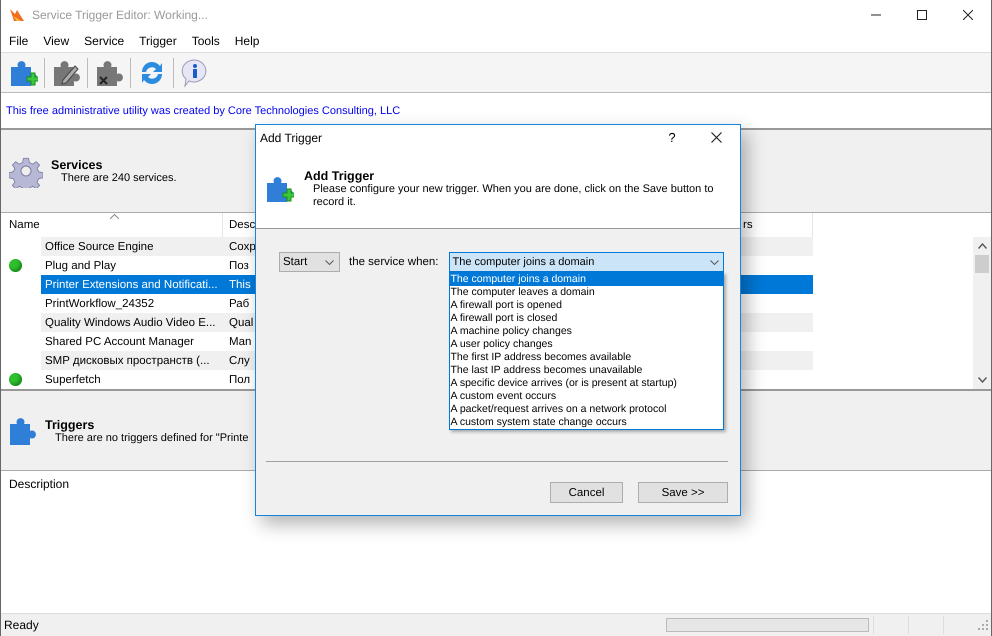 The width and height of the screenshot is (992, 636). I want to click on dropdown-option: A specific device arrives (or is present at startup), so click(586, 383).